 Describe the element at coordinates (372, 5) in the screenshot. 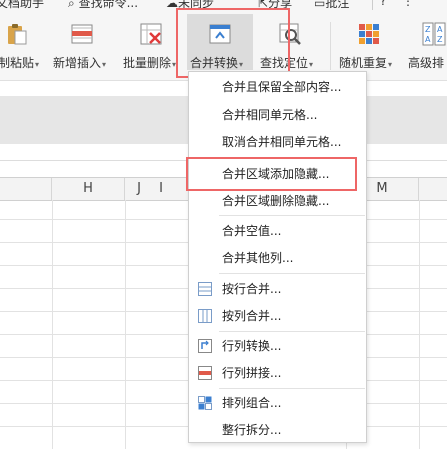

I see `toolbar-divider` at that location.